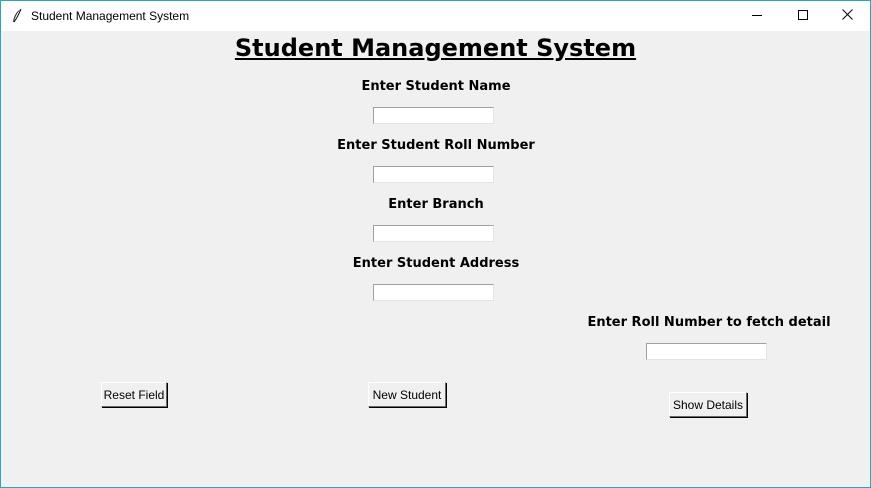 The width and height of the screenshot is (871, 488). What do you see at coordinates (110, 16) in the screenshot?
I see `window-title: Student Management System` at bounding box center [110, 16].